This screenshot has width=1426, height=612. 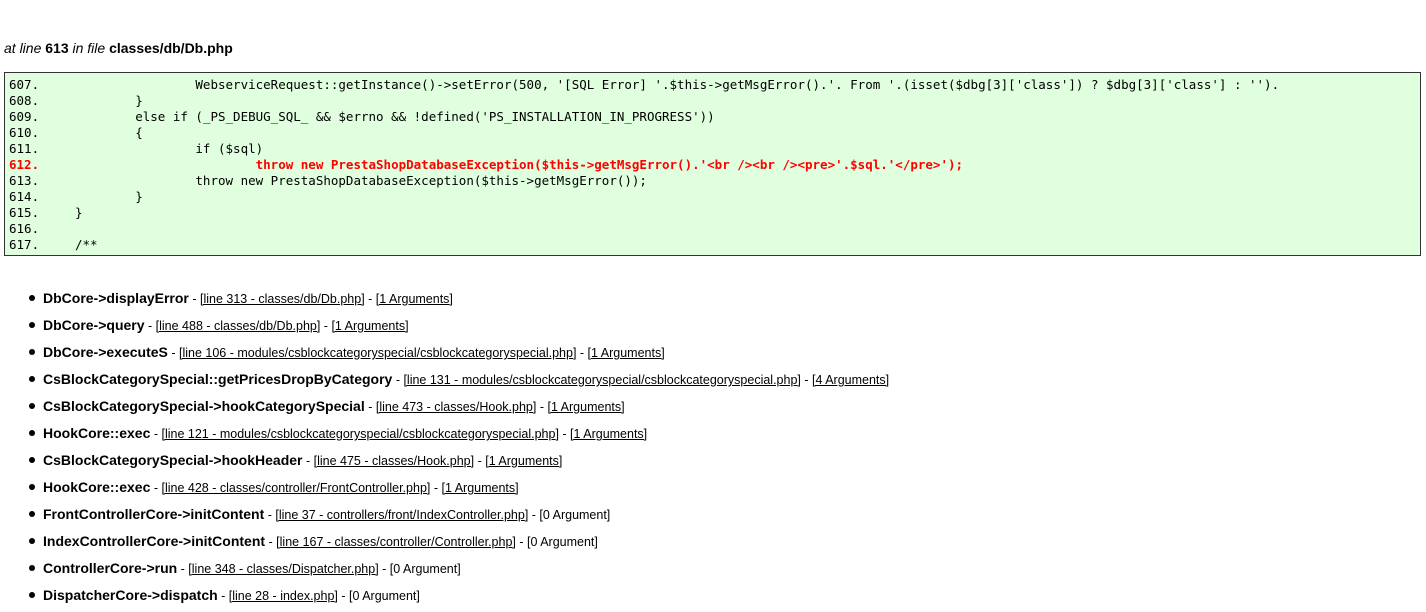 I want to click on location-line-number: 613, so click(x=57, y=48).